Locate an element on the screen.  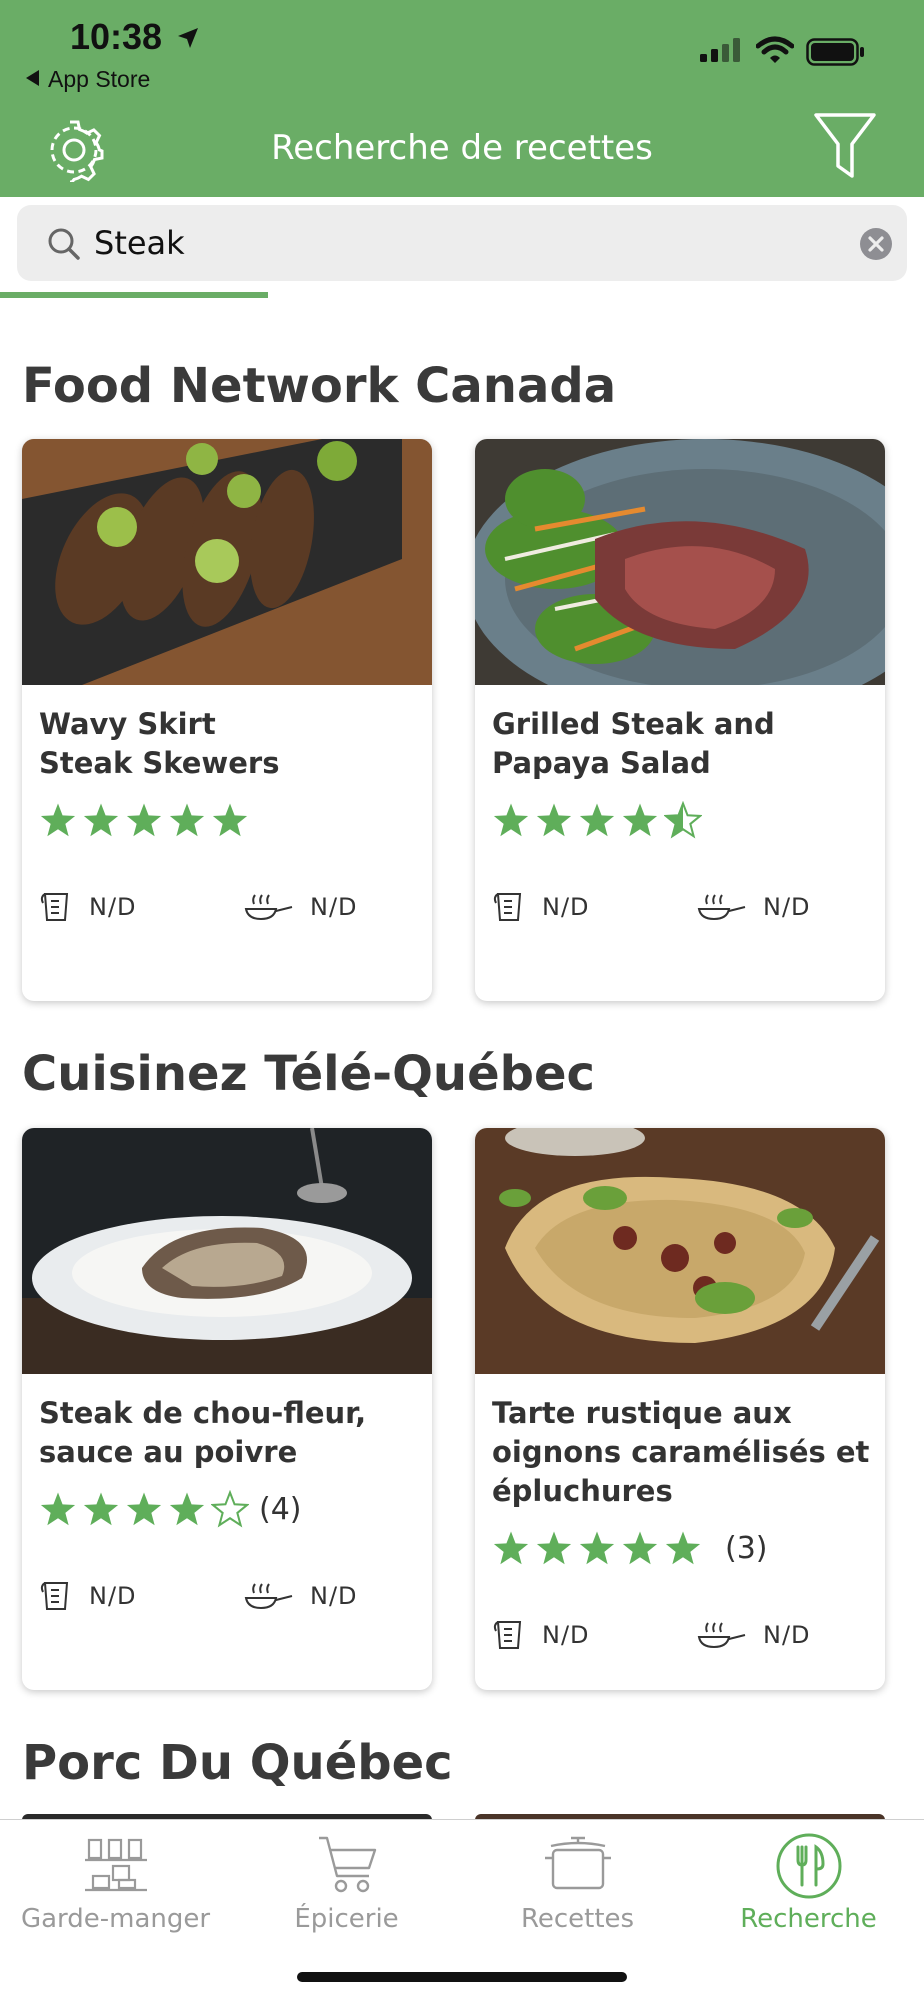
section-title: Porc Du Québec is located at coordinates (237, 1763).